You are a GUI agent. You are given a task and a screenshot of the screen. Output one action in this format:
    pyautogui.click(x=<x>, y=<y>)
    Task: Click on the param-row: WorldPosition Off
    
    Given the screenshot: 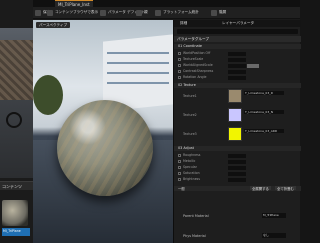 What is the action you would take?
    pyautogui.click(x=237, y=53)
    